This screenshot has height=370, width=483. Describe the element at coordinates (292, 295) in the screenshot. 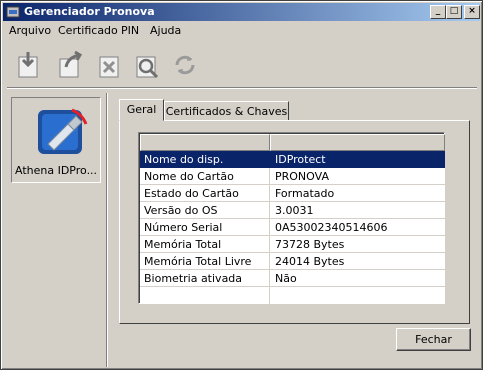

I see `table-row` at that location.